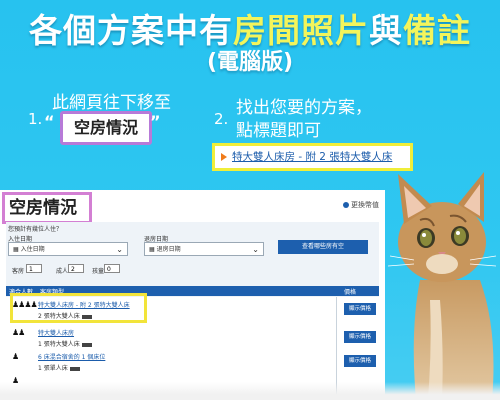  Describe the element at coordinates (35, 229) in the screenshot. I see `guest-question: 您預計有幾位人住？` at that location.